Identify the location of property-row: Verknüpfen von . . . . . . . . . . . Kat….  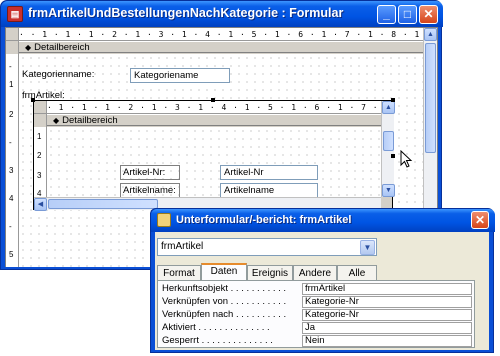
(316, 302).